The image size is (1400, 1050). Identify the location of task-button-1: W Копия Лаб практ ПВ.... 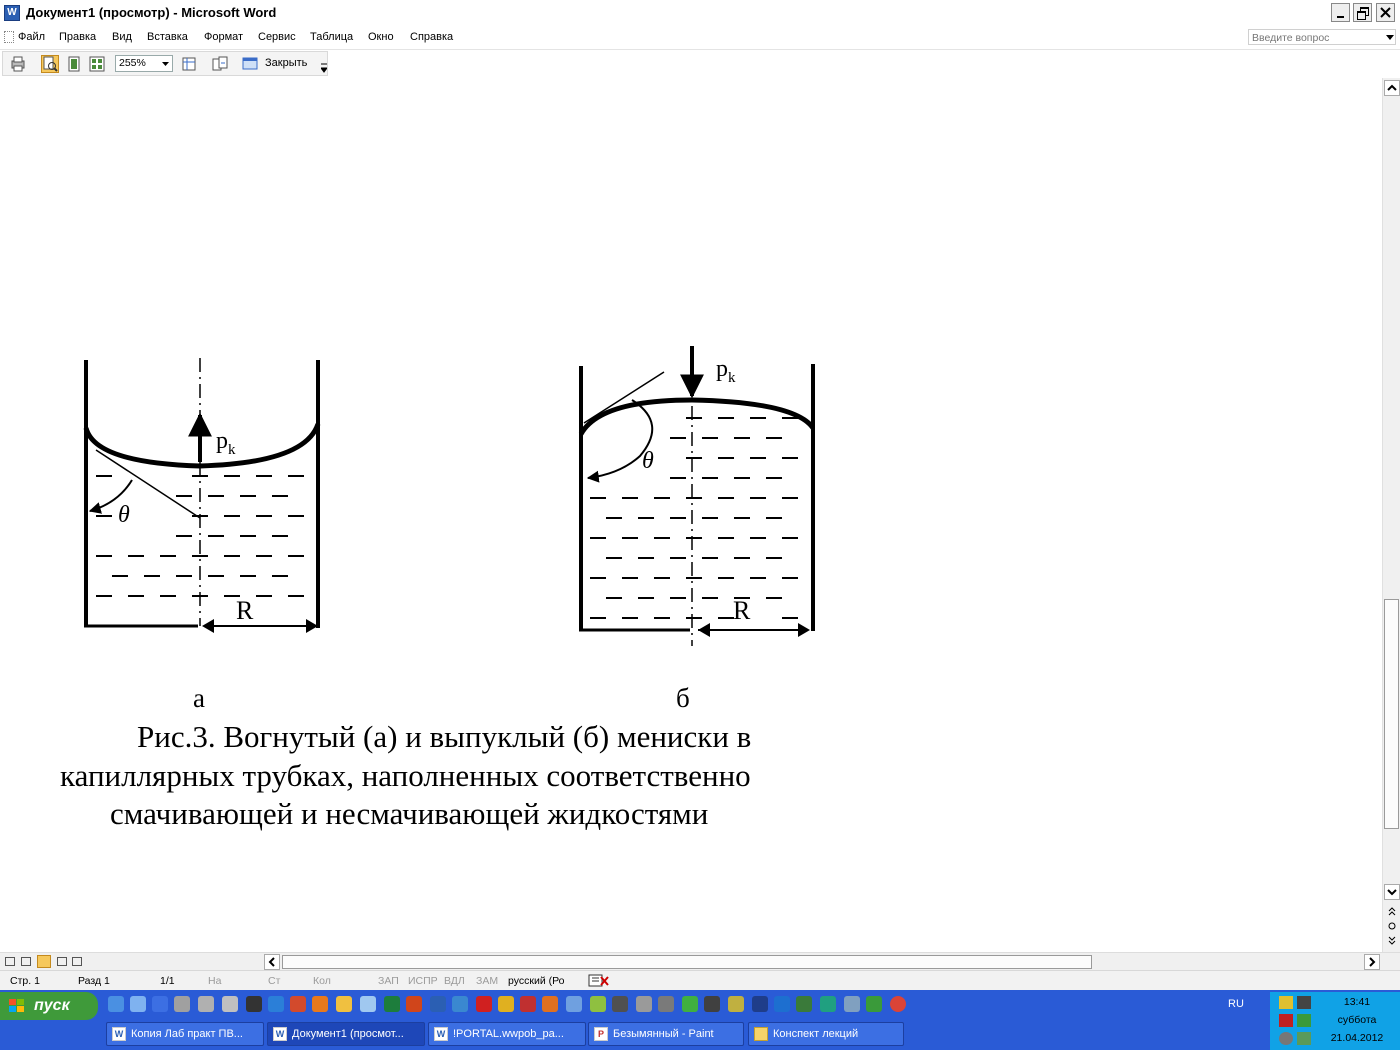
(185, 1034).